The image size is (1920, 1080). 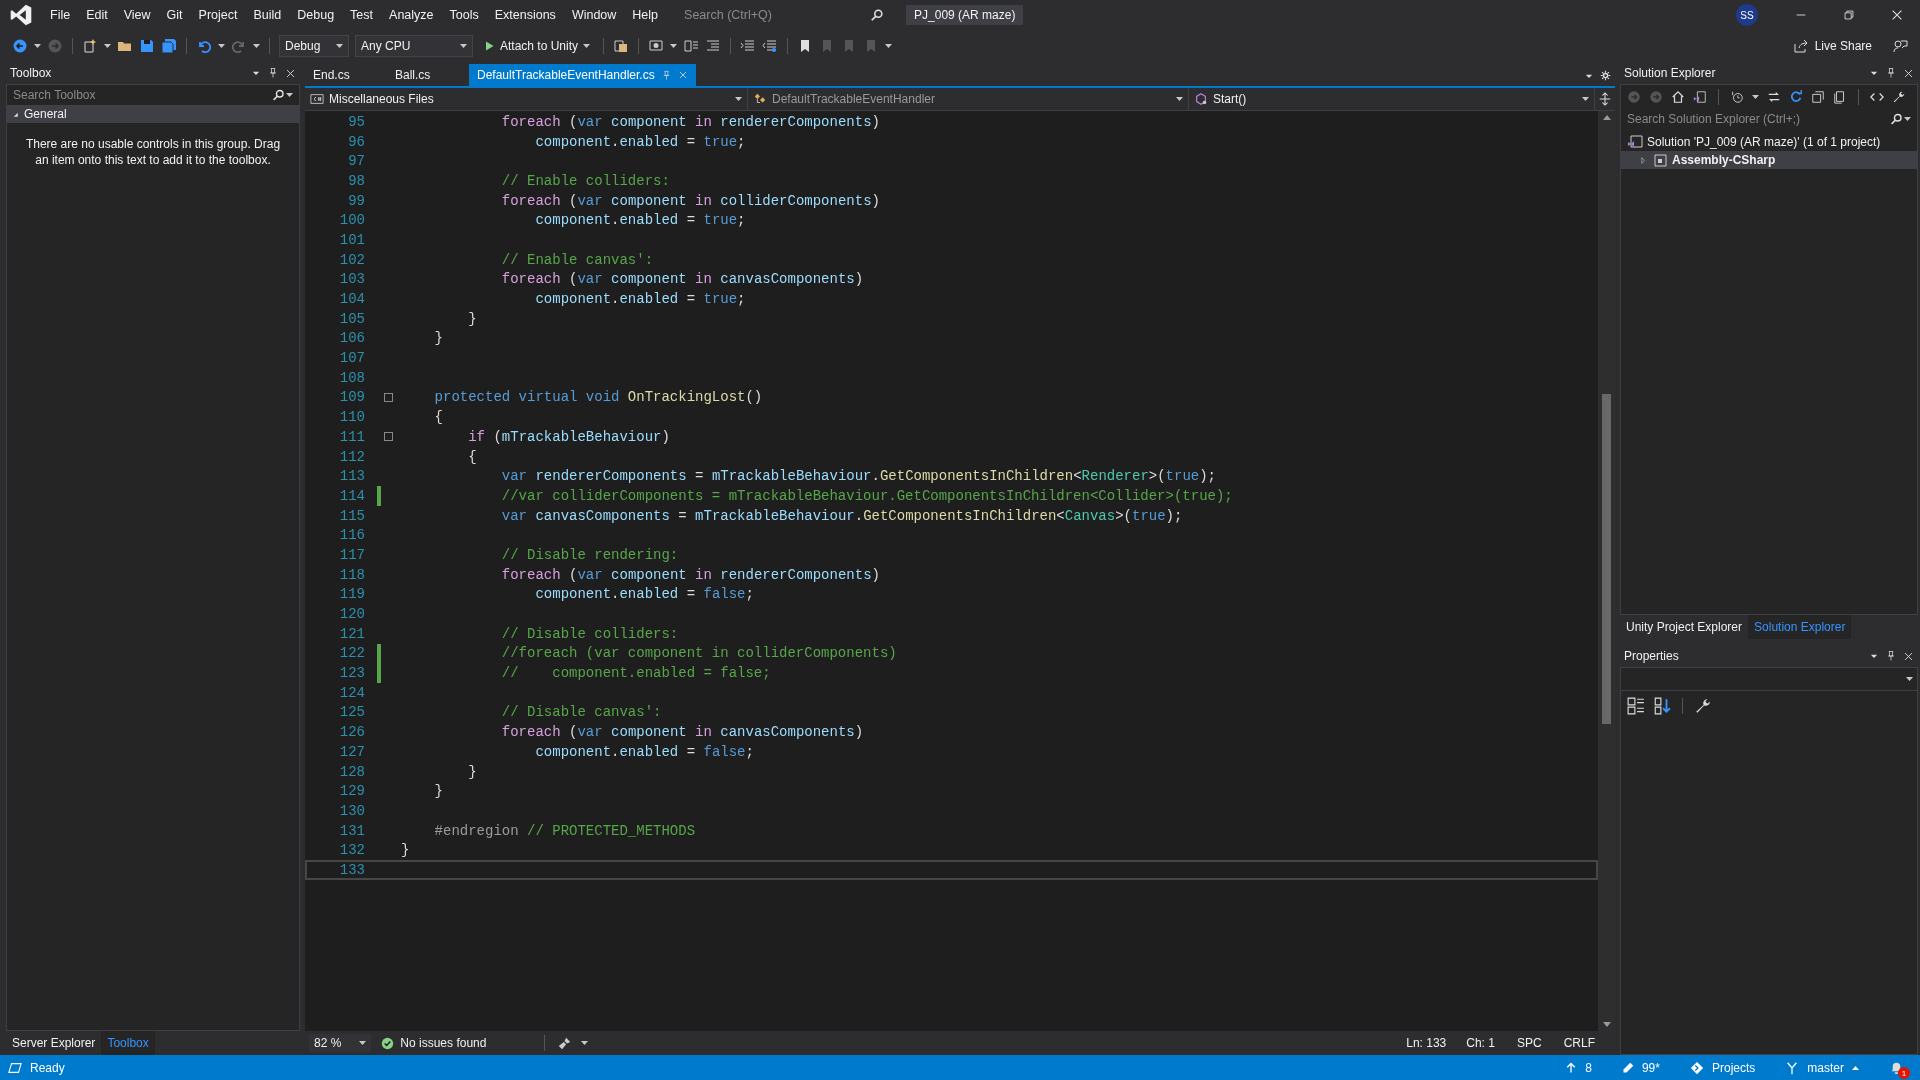 What do you see at coordinates (464, 15) in the screenshot?
I see `menu-item: Tools` at bounding box center [464, 15].